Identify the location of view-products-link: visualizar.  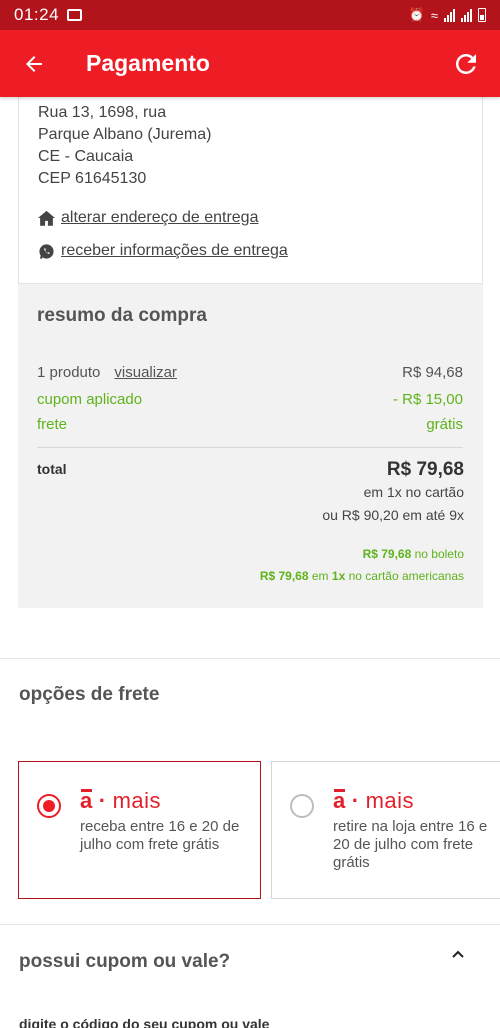
(145, 372).